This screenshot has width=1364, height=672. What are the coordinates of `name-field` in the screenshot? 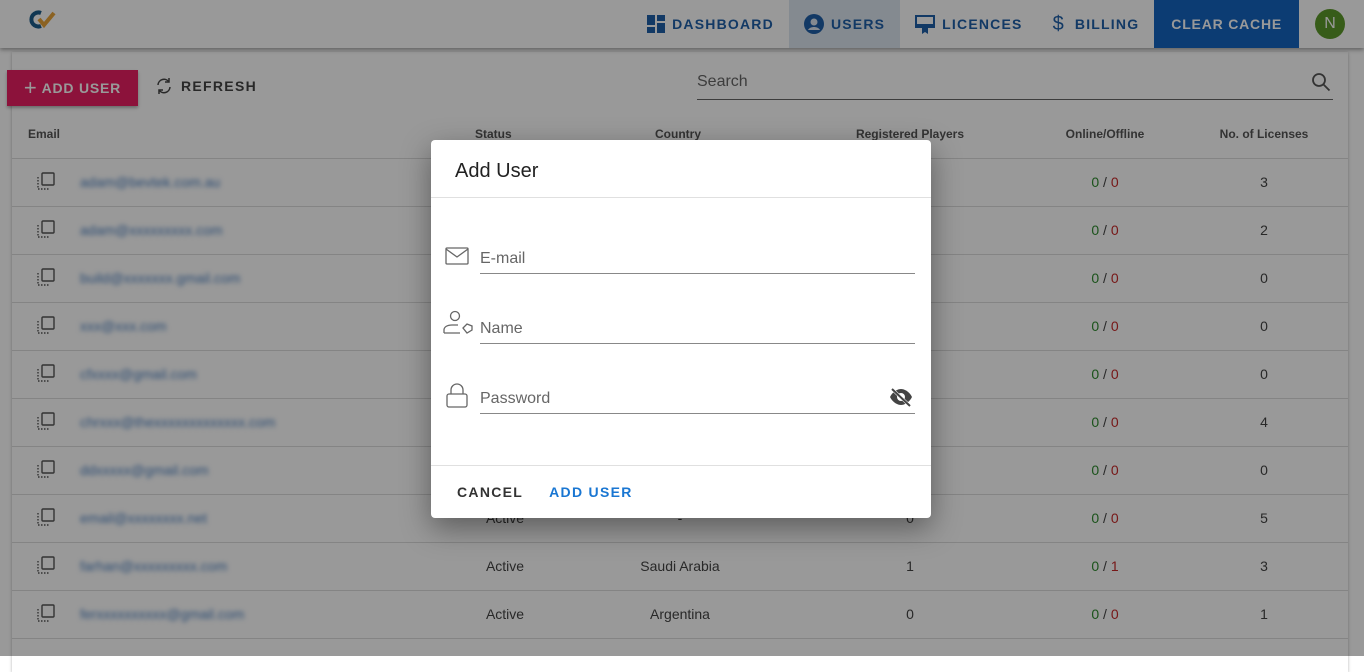 It's located at (679, 328).